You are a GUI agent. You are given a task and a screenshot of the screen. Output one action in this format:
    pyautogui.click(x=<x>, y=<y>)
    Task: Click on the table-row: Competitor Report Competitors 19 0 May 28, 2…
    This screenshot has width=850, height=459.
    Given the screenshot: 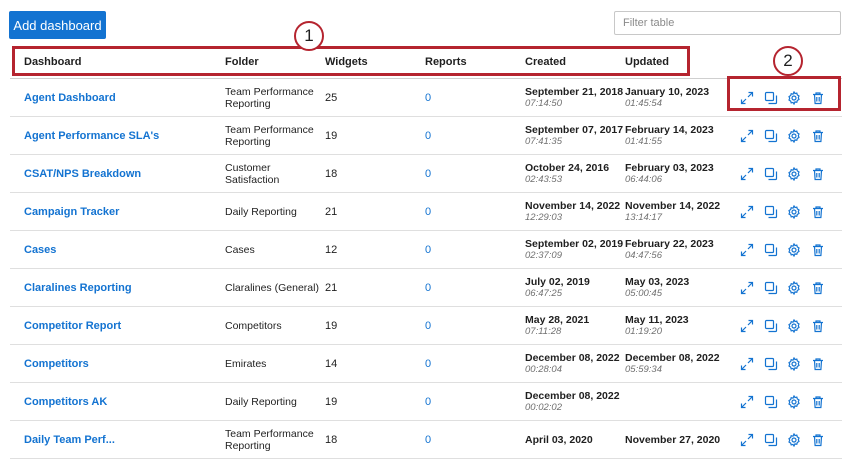 What is the action you would take?
    pyautogui.click(x=426, y=326)
    